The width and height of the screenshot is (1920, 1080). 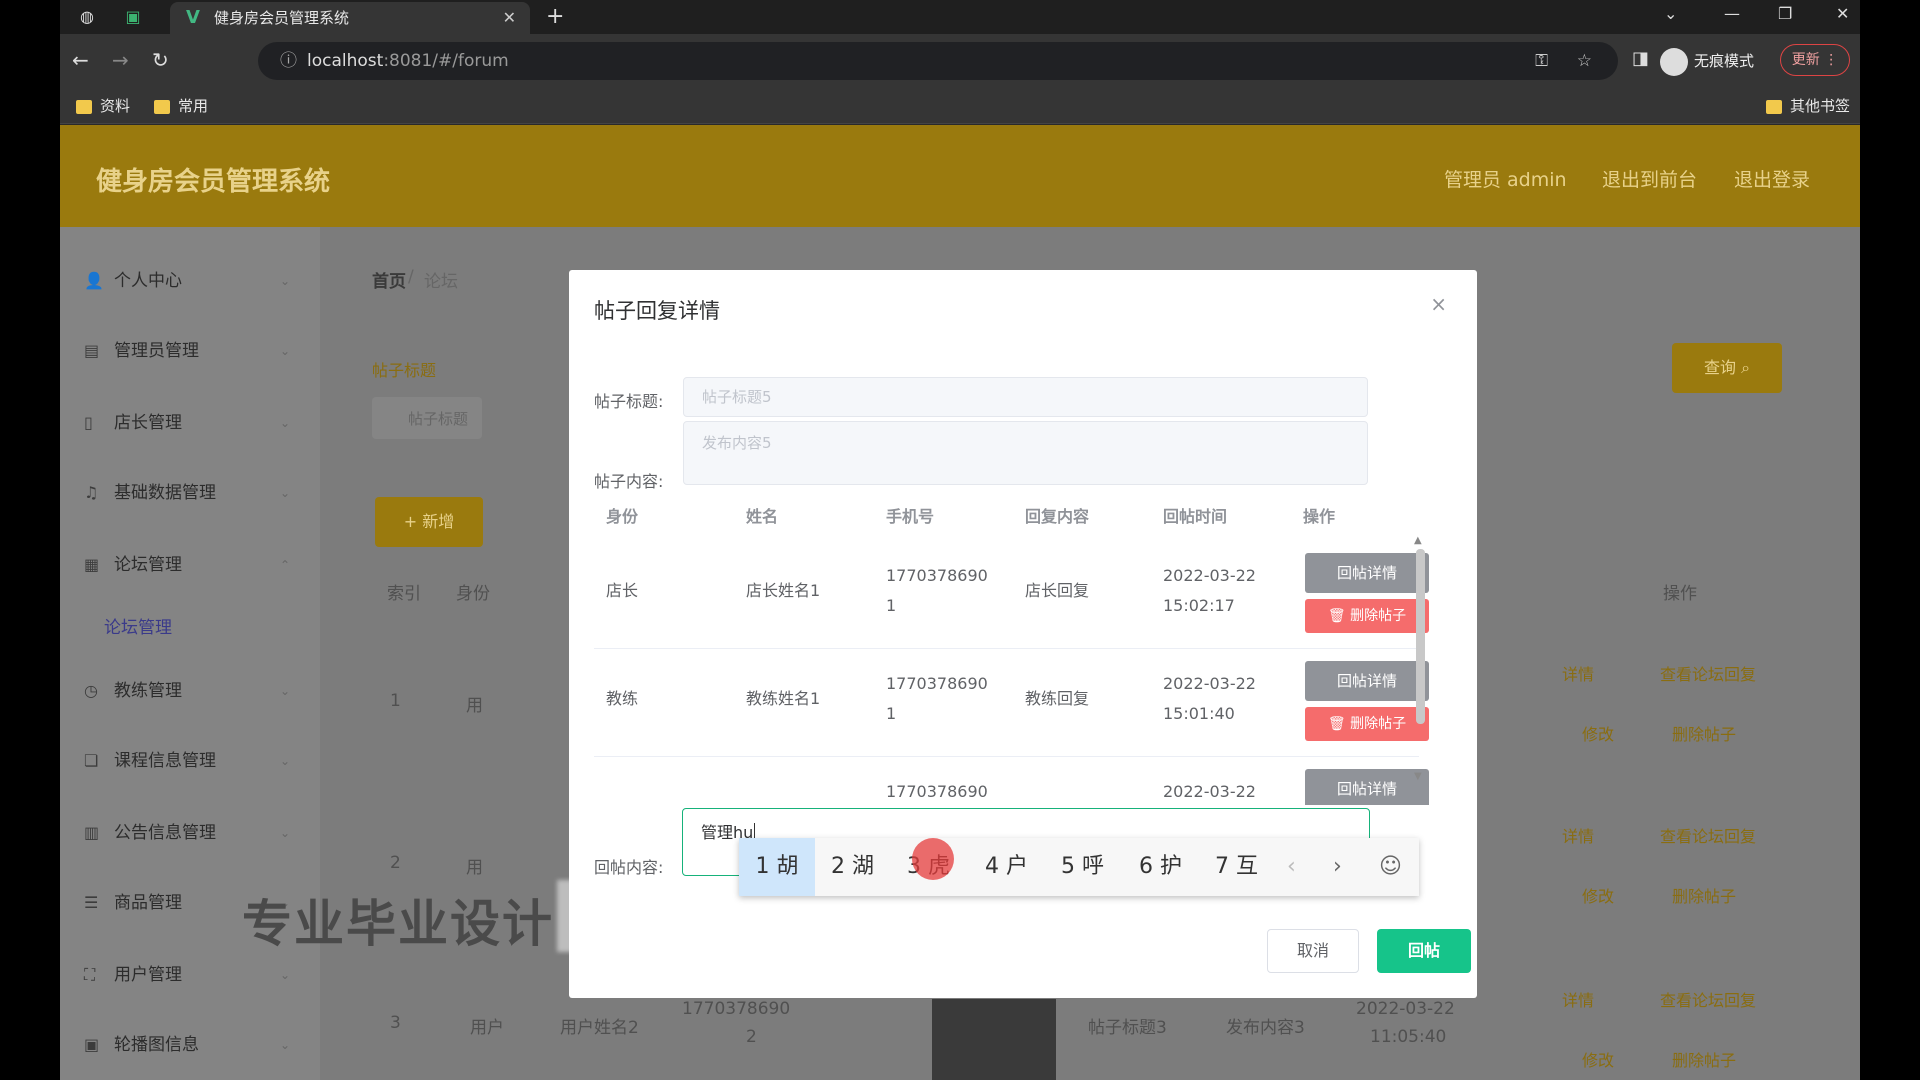 What do you see at coordinates (1670, 13) in the screenshot?
I see `tab-list-icon: ⌄` at bounding box center [1670, 13].